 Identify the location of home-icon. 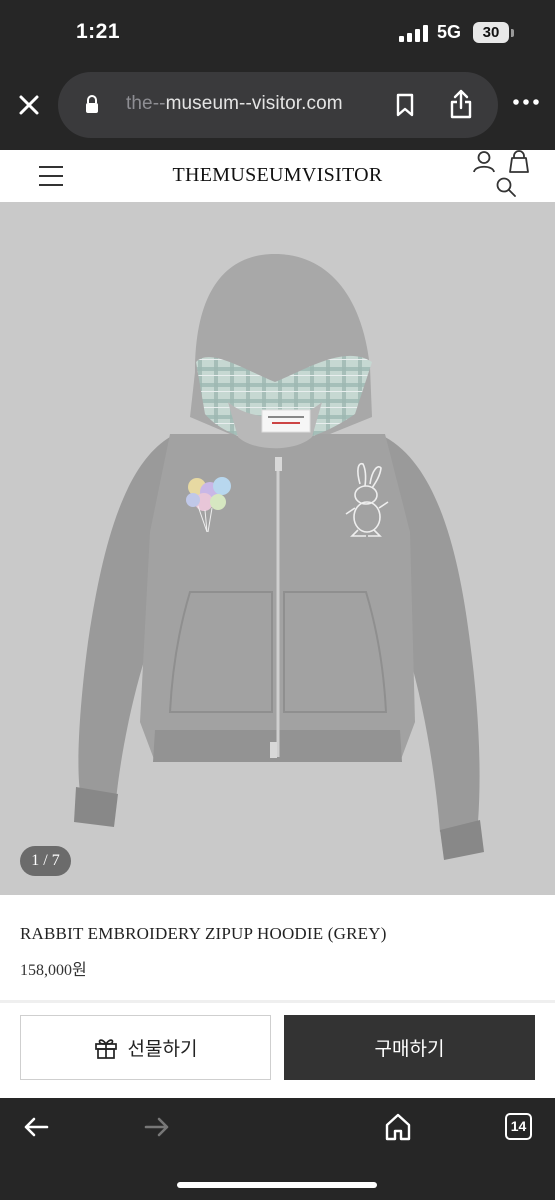
(398, 1127).